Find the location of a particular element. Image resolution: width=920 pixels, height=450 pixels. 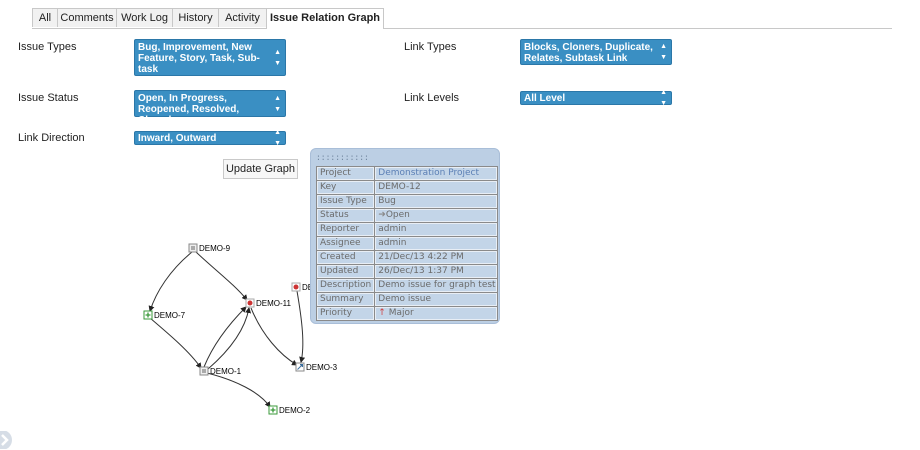

table-row: Priority ↑ Major is located at coordinates (407, 313).